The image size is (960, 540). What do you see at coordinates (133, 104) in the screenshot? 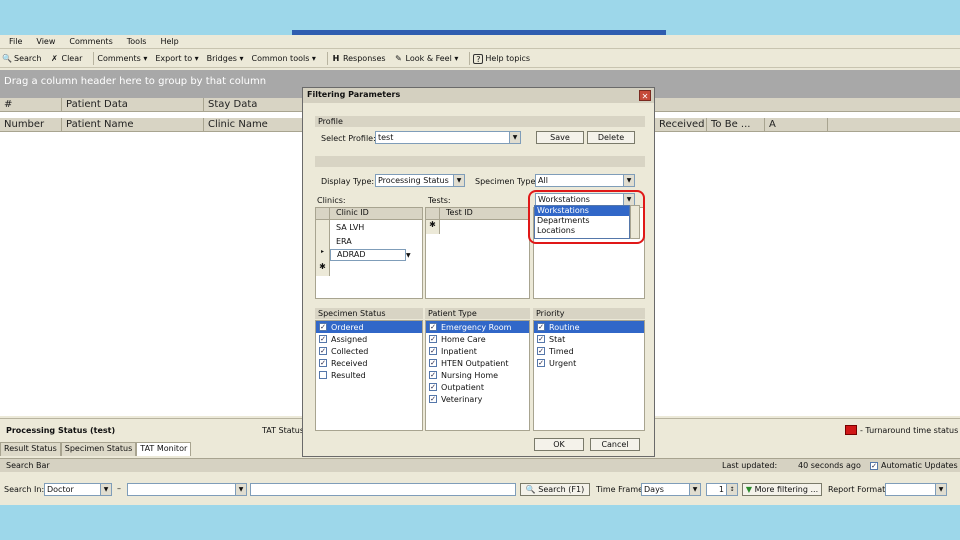
I see `column-header-patient-data: Patient Data` at bounding box center [133, 104].